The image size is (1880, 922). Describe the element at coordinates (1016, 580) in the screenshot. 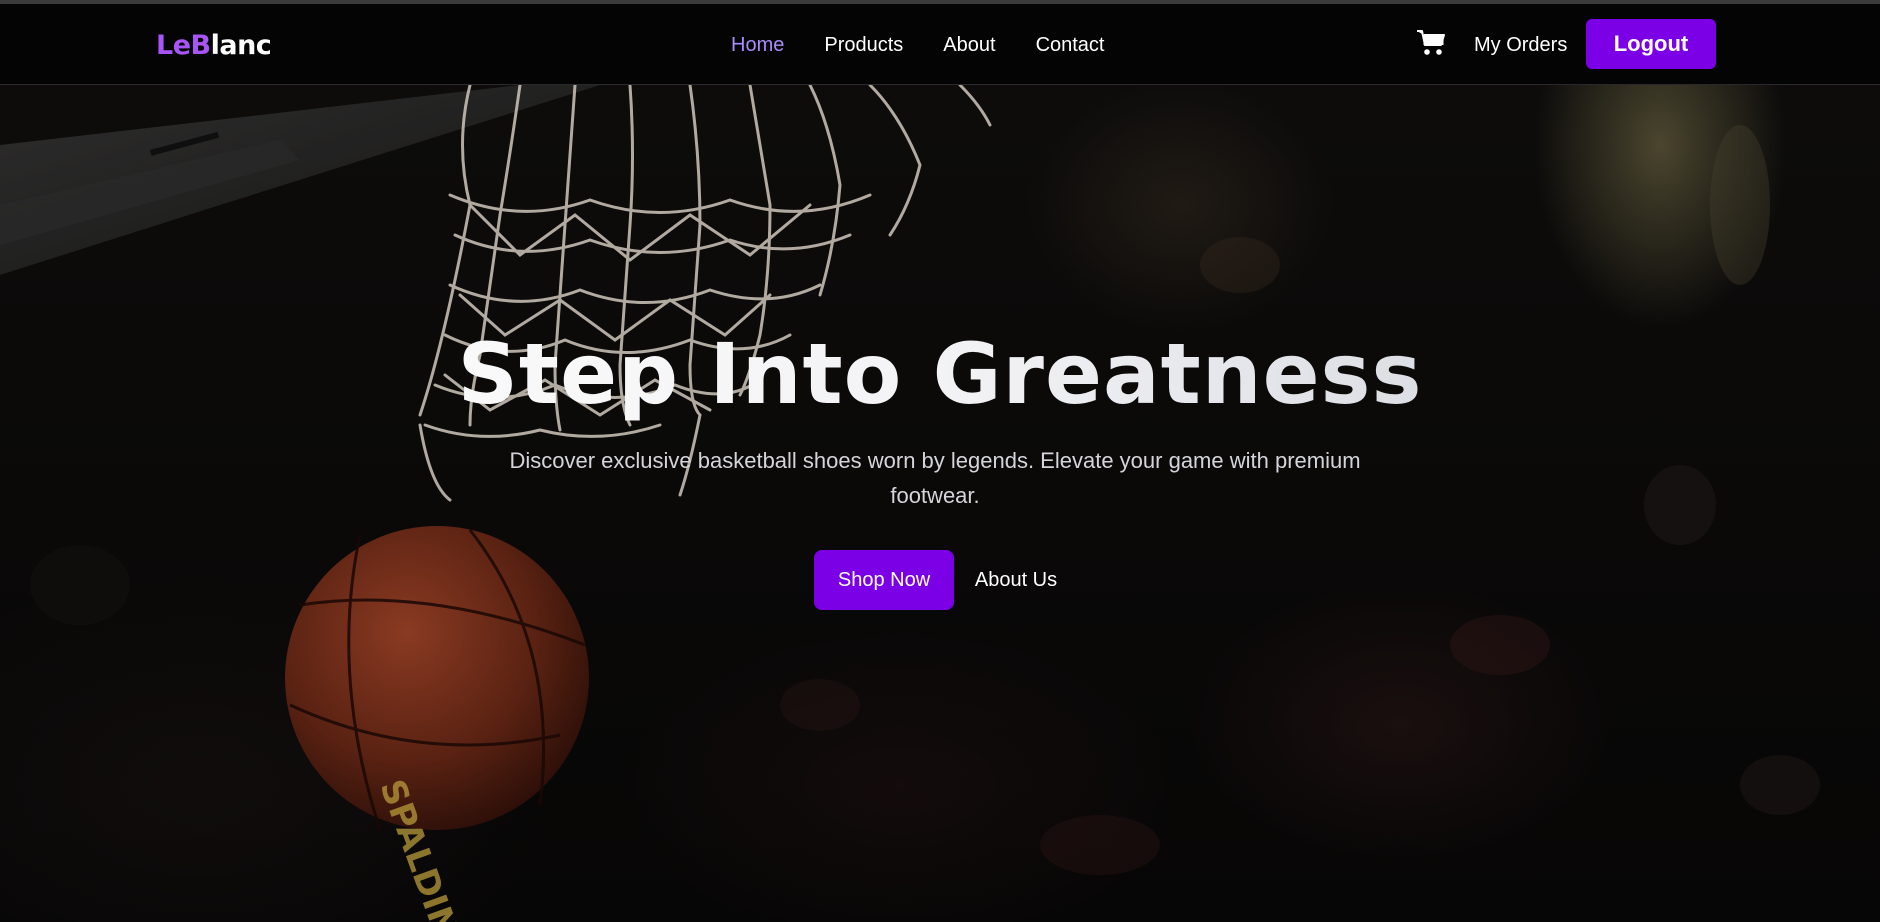

I see `about-us-link: About Us` at that location.